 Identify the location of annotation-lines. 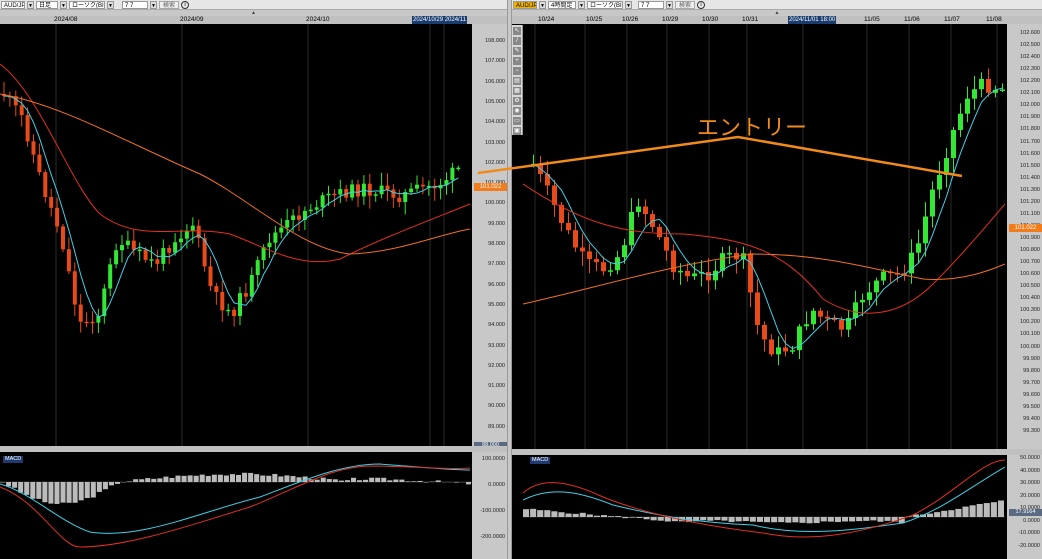
(720, 156).